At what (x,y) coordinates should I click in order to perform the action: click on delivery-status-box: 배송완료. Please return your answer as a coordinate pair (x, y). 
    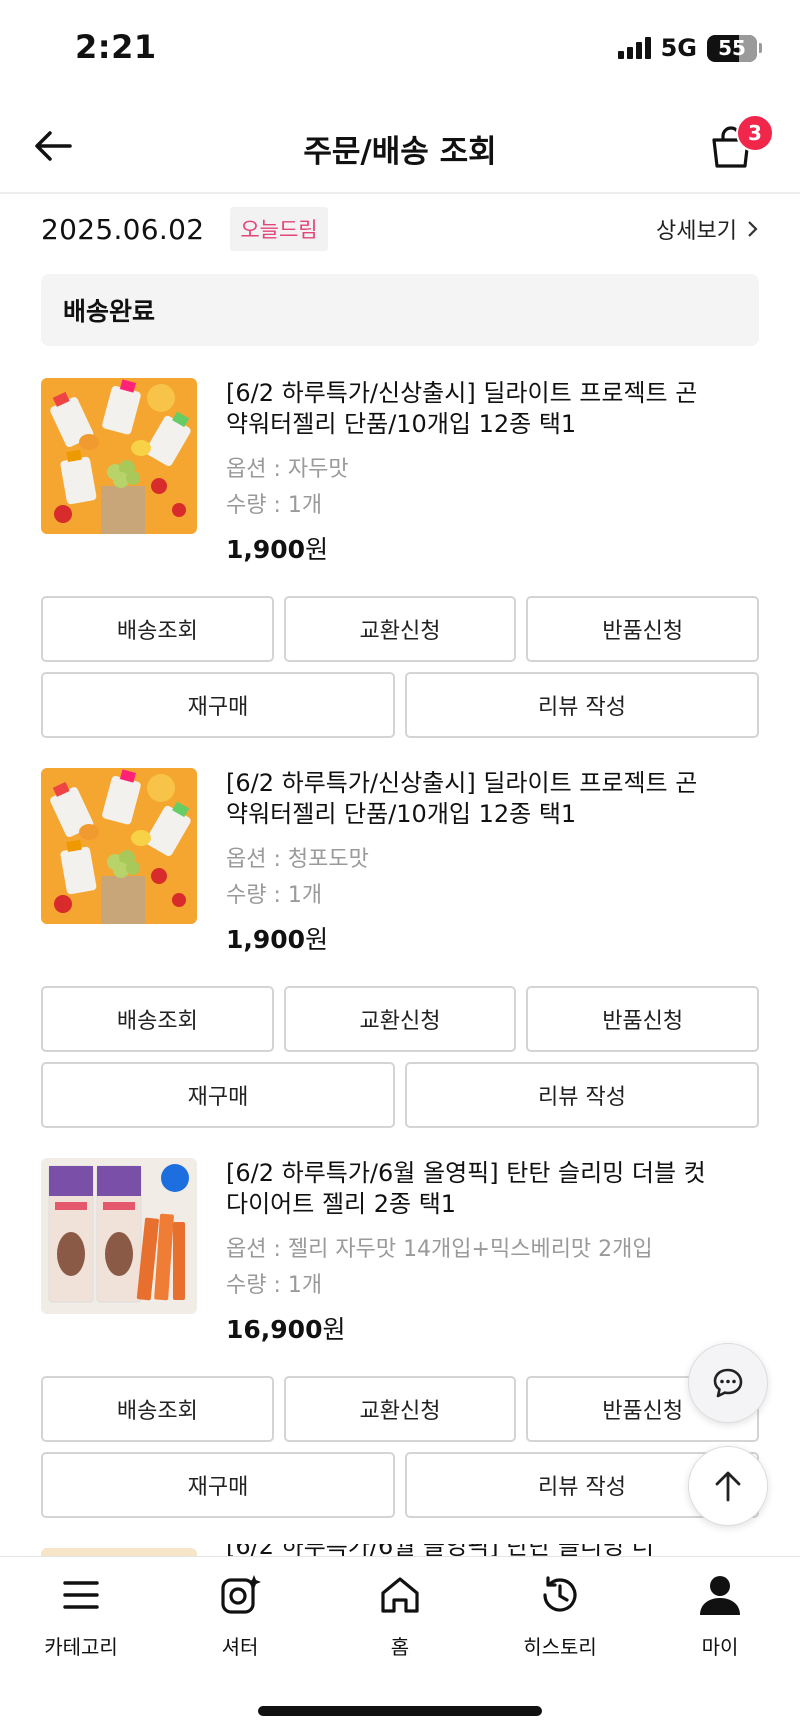
    Looking at the image, I should click on (400, 310).